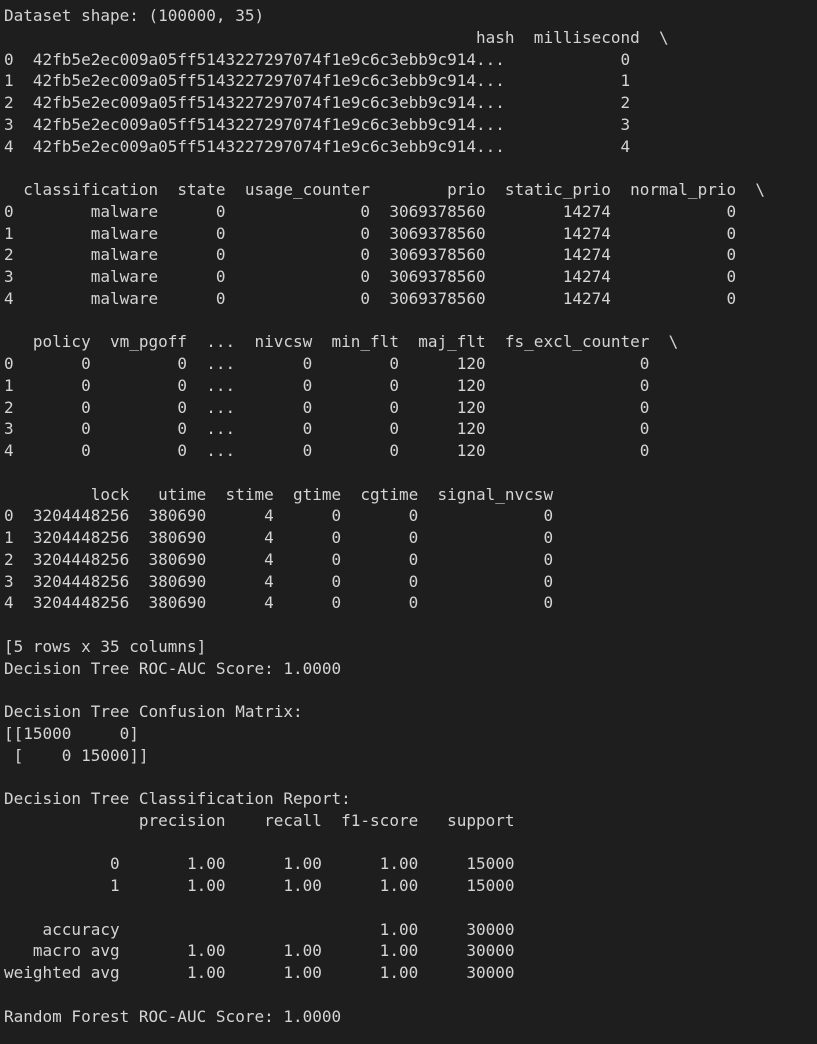  What do you see at coordinates (384, 276) in the screenshot?
I see `output-line: 3 malware 0 0 3069378560 14274 0` at bounding box center [384, 276].